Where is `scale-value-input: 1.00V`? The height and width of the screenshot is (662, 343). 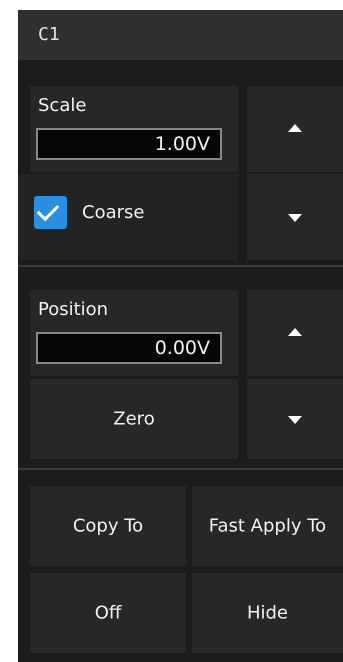 scale-value-input: 1.00V is located at coordinates (129, 144).